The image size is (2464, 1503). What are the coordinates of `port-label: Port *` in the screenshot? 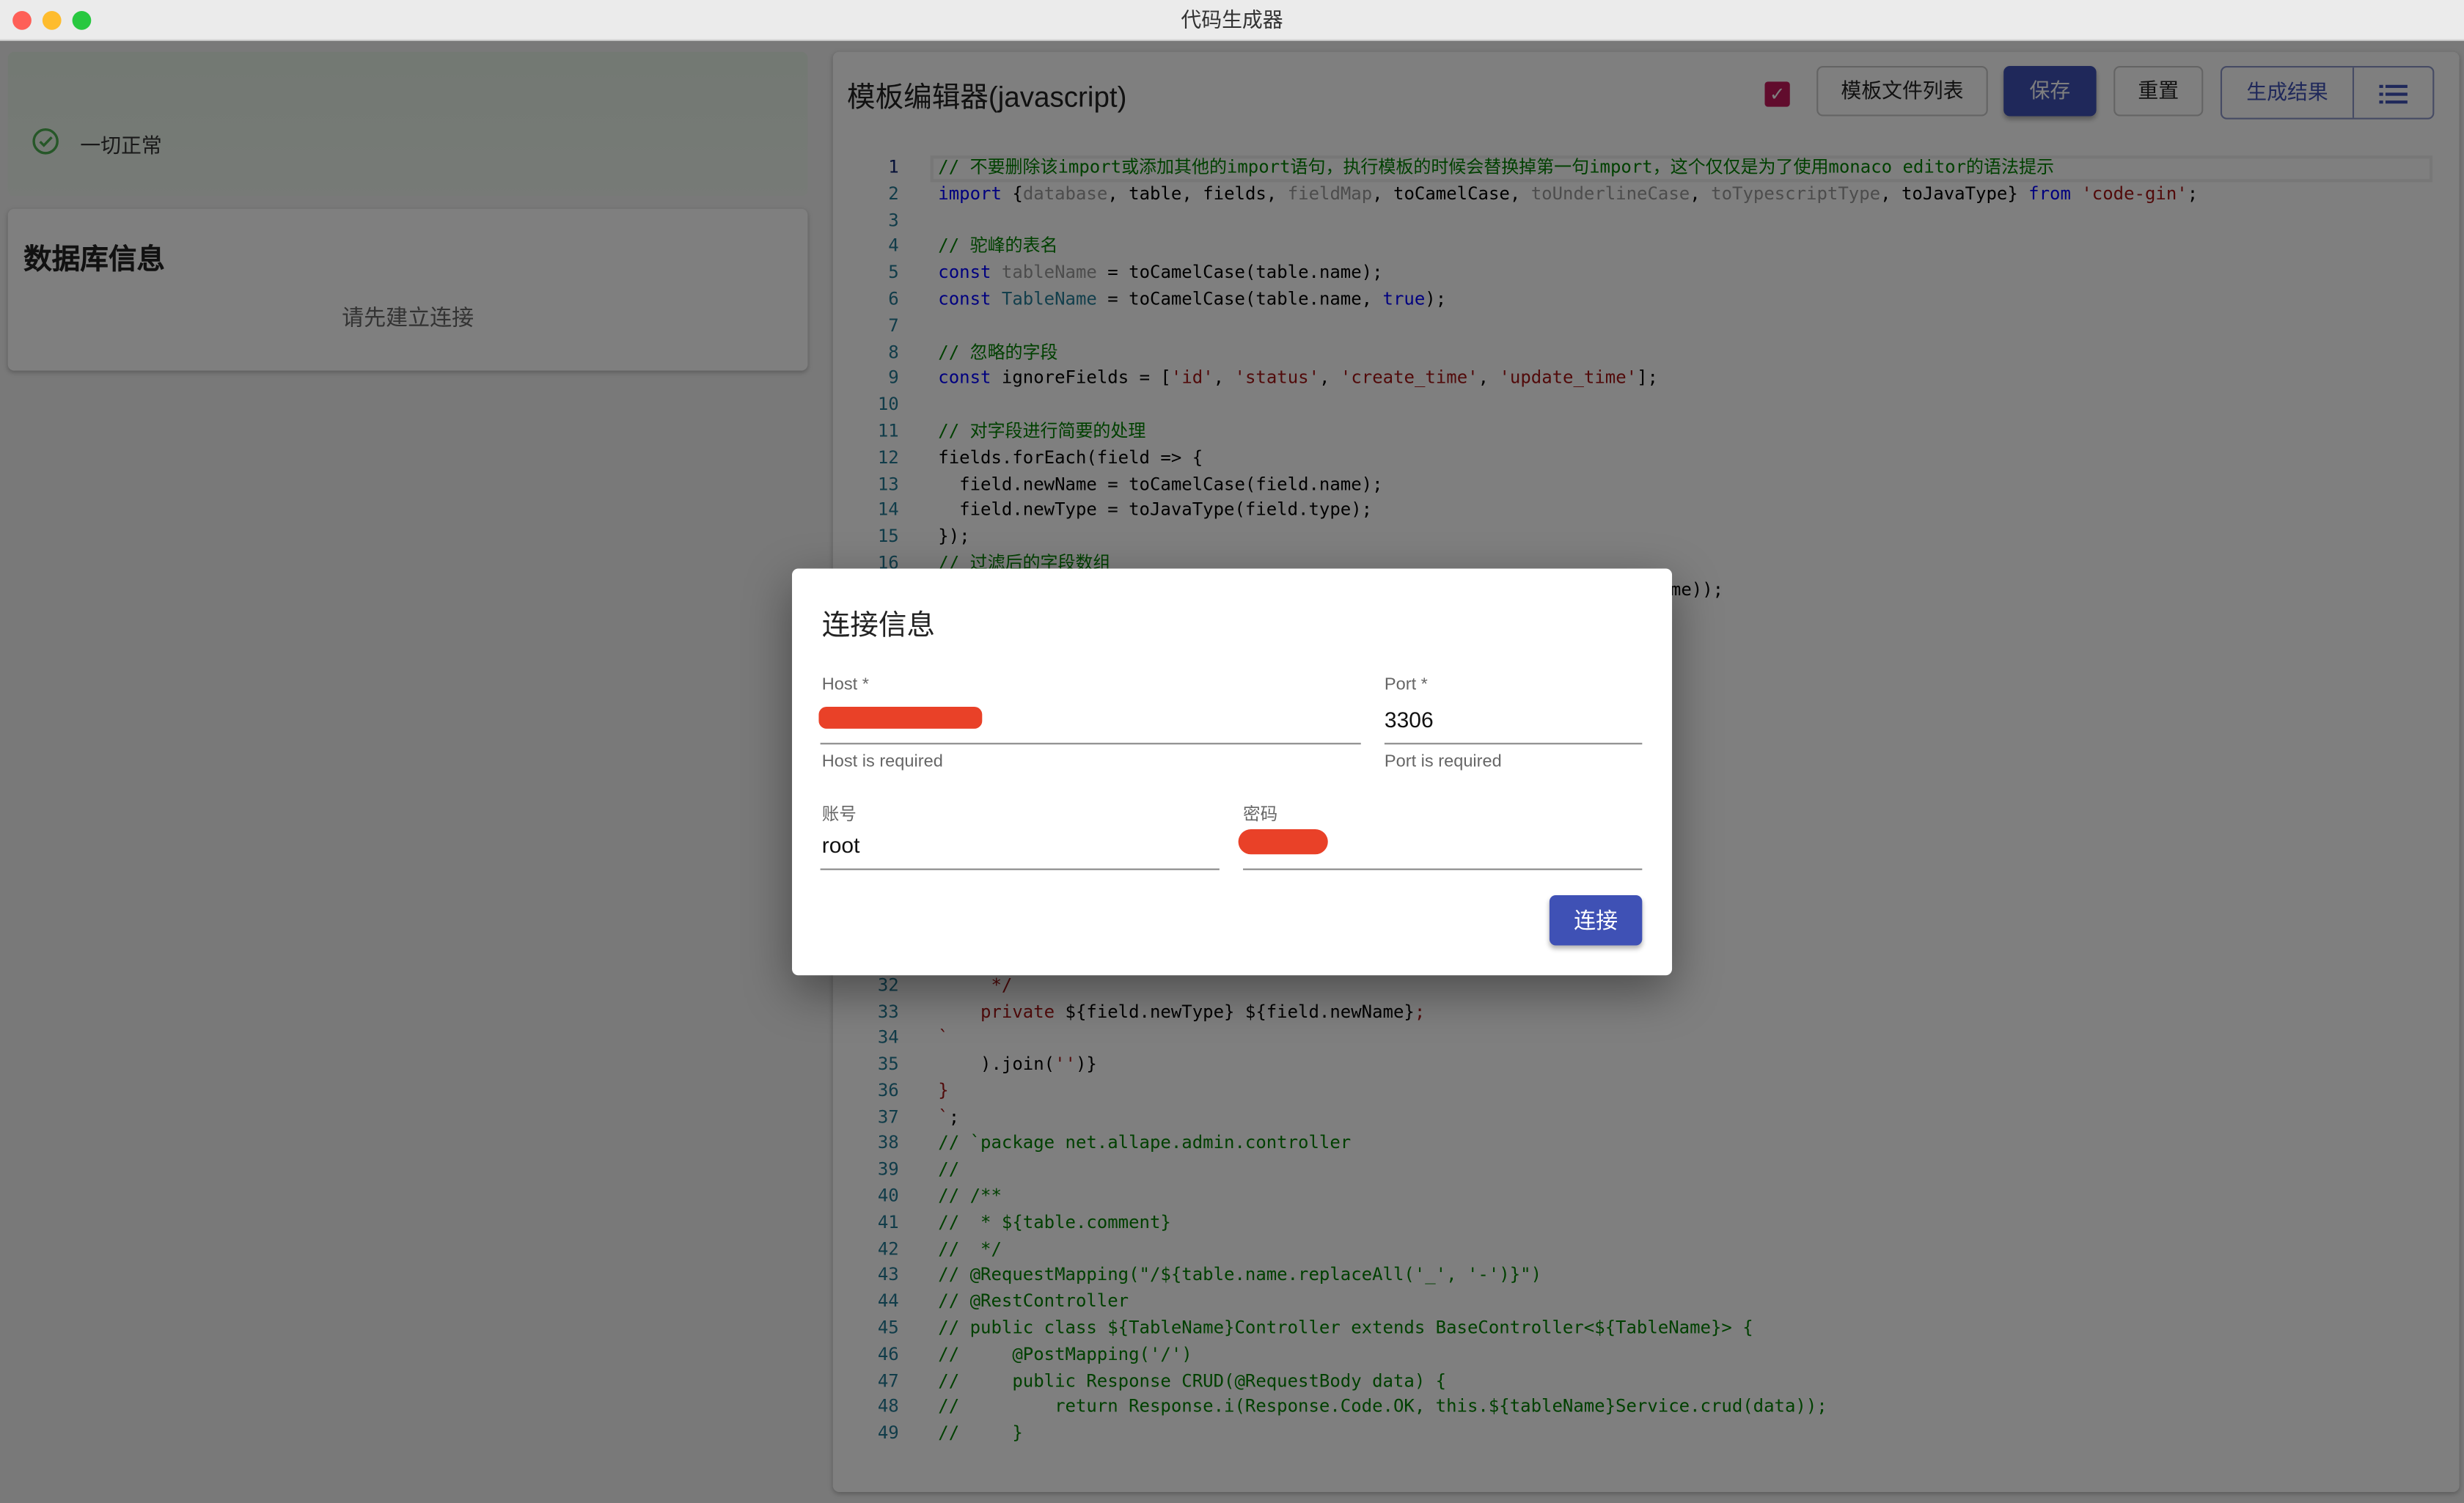 It's located at (1406, 684).